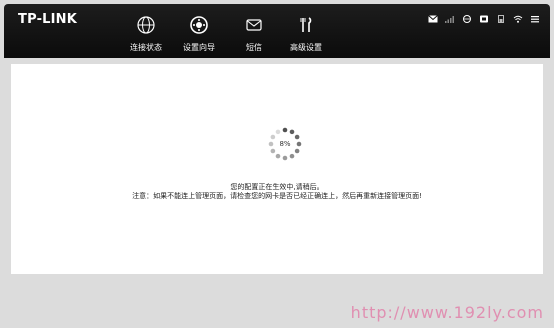  I want to click on nav-item-label: 连接状态, so click(146, 47).